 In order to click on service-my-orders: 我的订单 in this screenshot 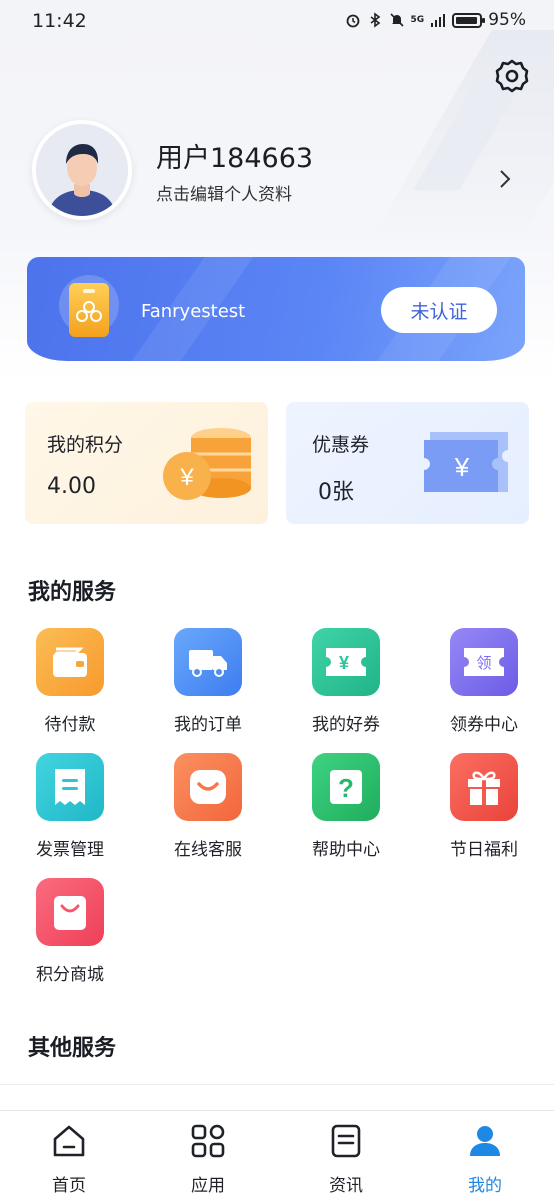, I will do `click(208, 681)`.